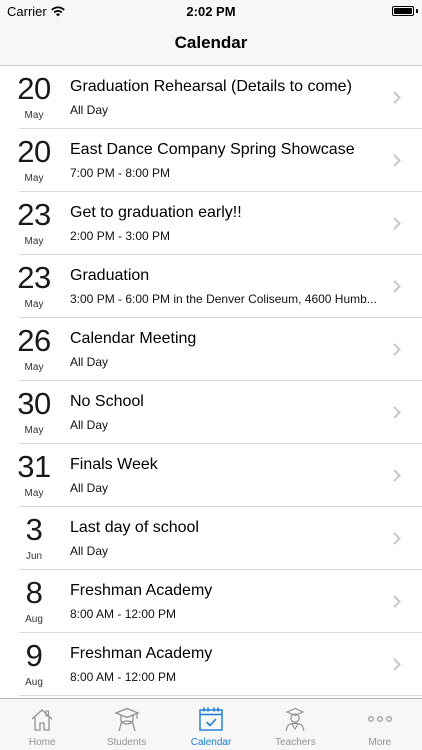  I want to click on calendar-icon, so click(211, 719).